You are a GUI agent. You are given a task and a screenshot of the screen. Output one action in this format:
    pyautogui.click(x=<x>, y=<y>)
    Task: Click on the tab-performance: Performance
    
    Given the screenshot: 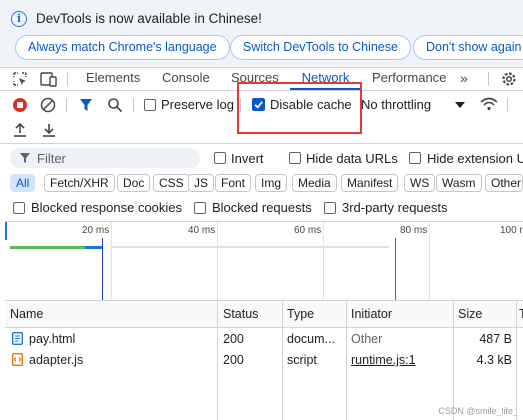 What is the action you would take?
    pyautogui.click(x=409, y=79)
    